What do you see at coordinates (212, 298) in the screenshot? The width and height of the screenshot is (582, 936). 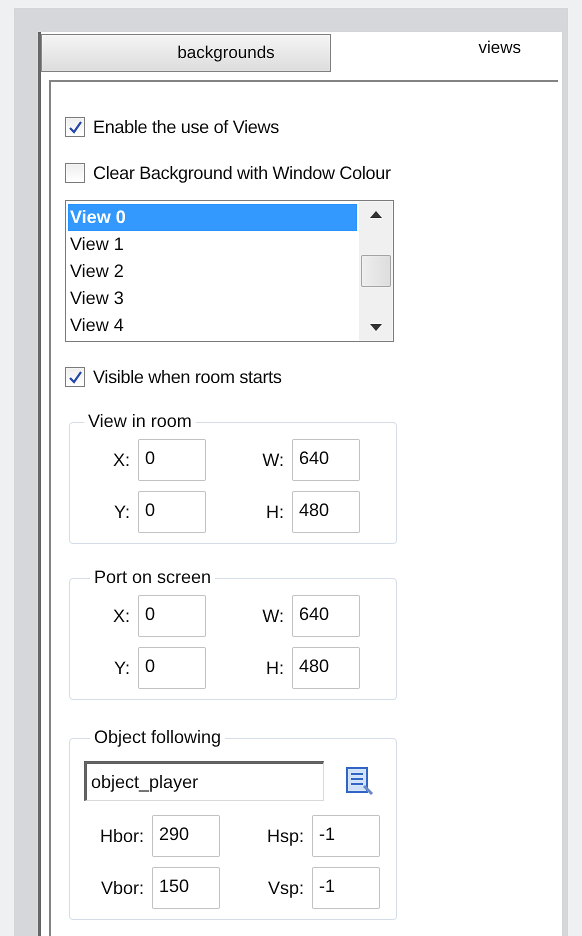 I see `list-item: View 3` at bounding box center [212, 298].